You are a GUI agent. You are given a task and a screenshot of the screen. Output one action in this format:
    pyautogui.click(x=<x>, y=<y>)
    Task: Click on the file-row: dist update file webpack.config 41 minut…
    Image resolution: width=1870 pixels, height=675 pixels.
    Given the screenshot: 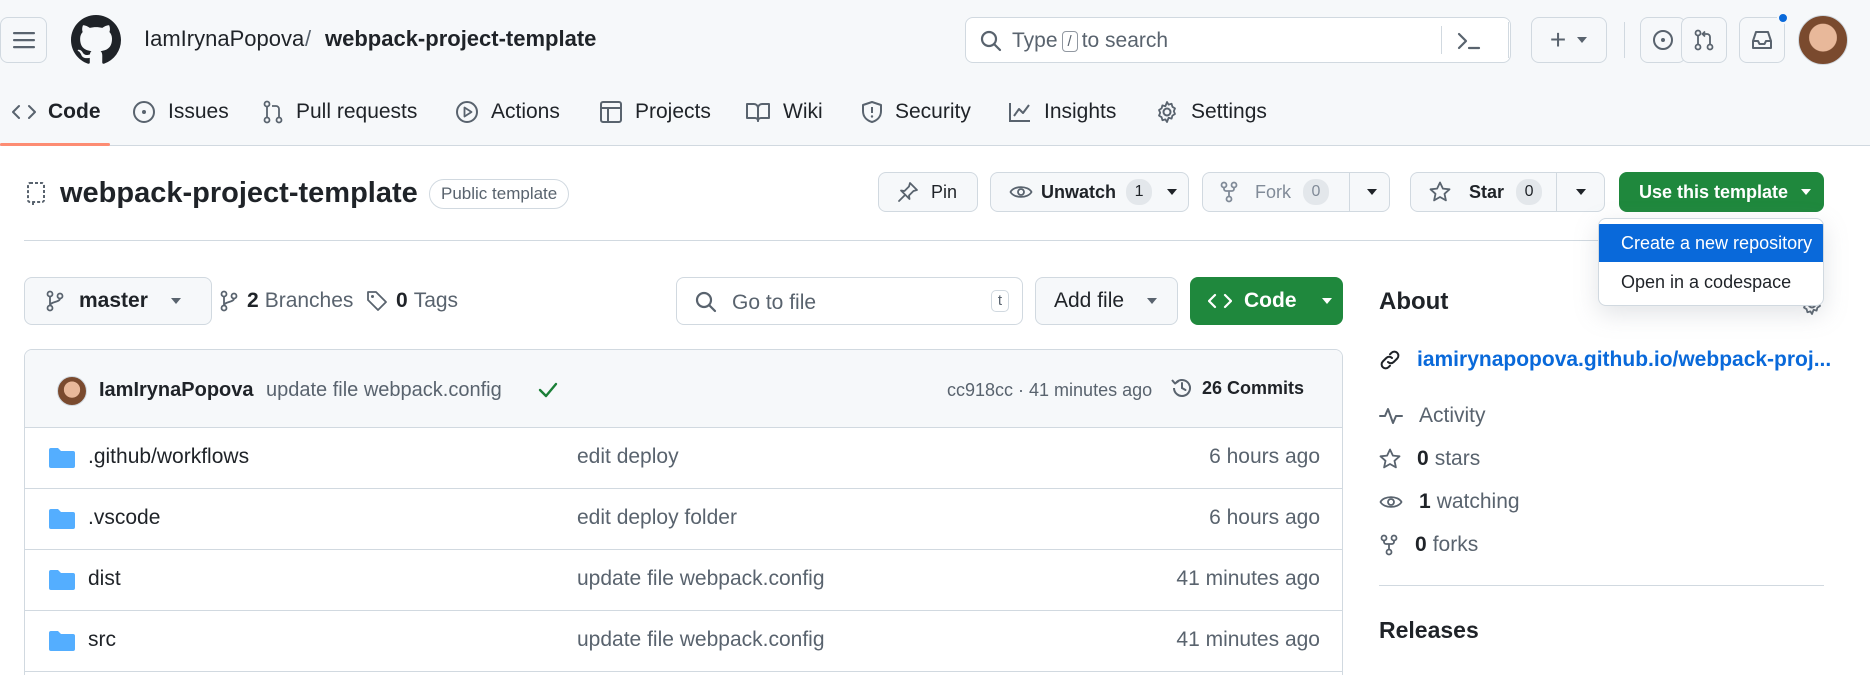 What is the action you would take?
    pyautogui.click(x=683, y=580)
    